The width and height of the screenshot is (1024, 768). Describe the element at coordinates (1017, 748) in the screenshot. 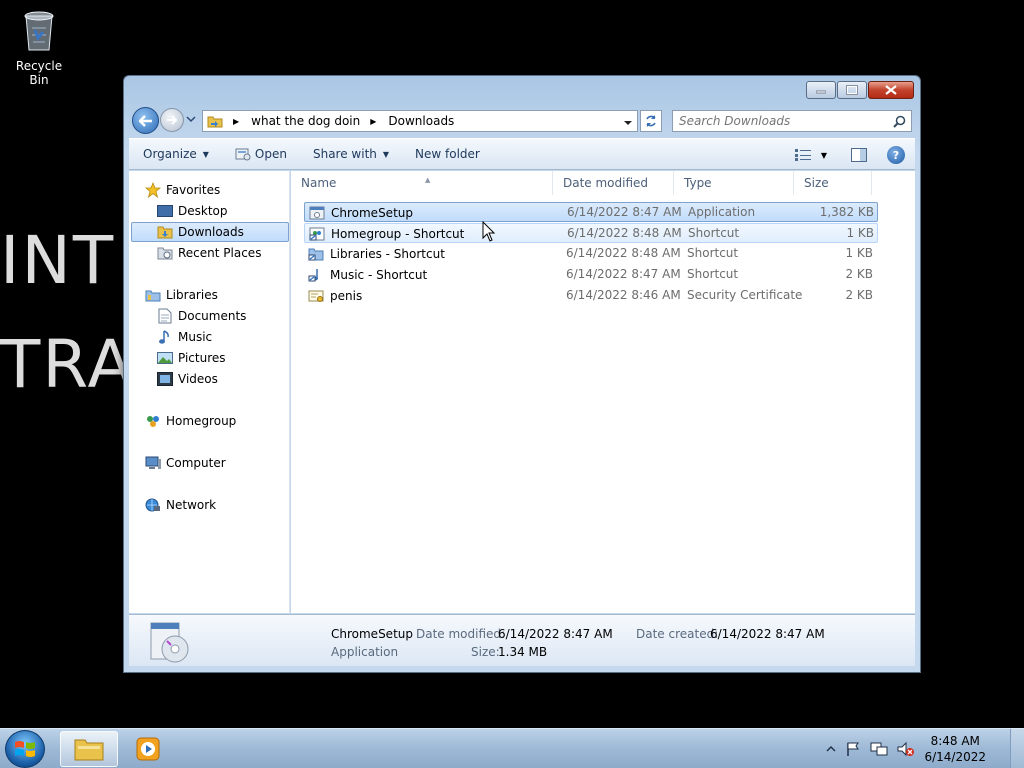

I see `show-desktop-button` at that location.